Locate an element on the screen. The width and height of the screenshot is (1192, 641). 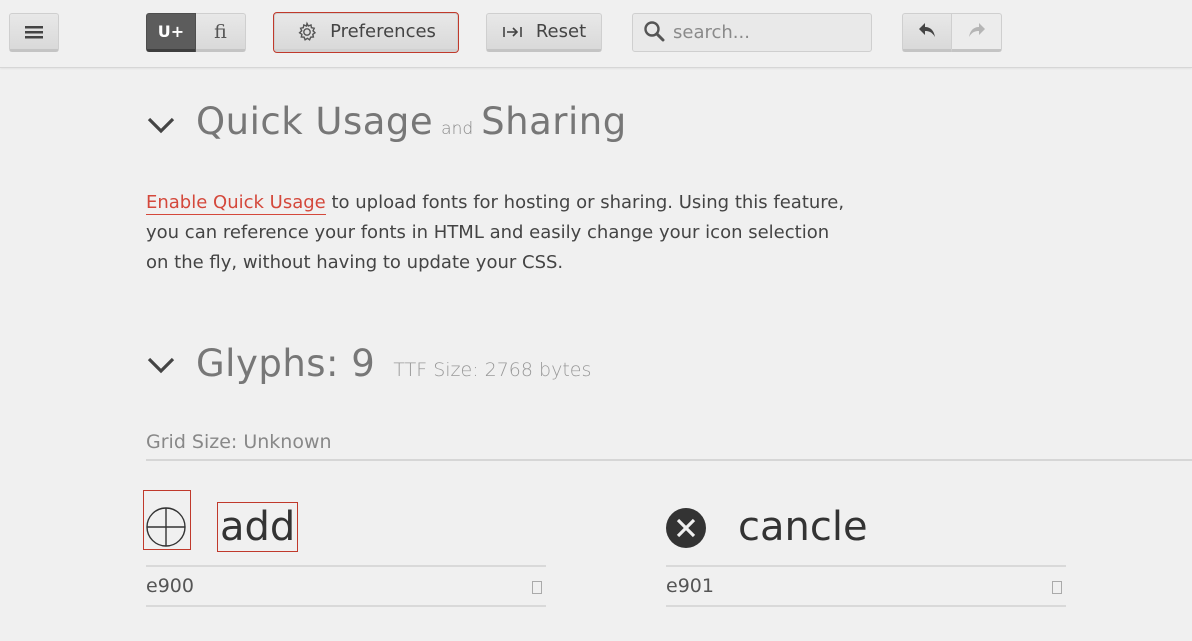
glyphs-heading: Glyphs: 9 TTF Size: 2768 bytes is located at coordinates (393, 363).